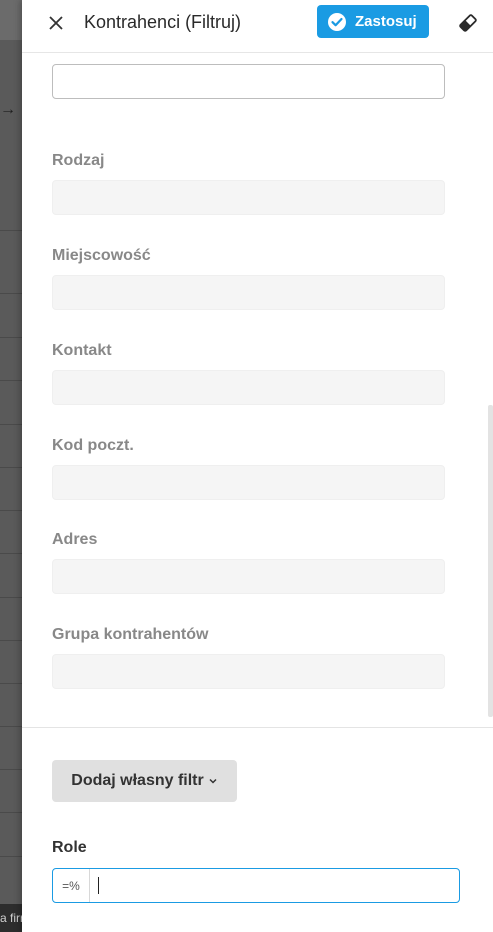 This screenshot has height=932, width=493. Describe the element at coordinates (337, 21) in the screenshot. I see `check-circle-icon` at that location.